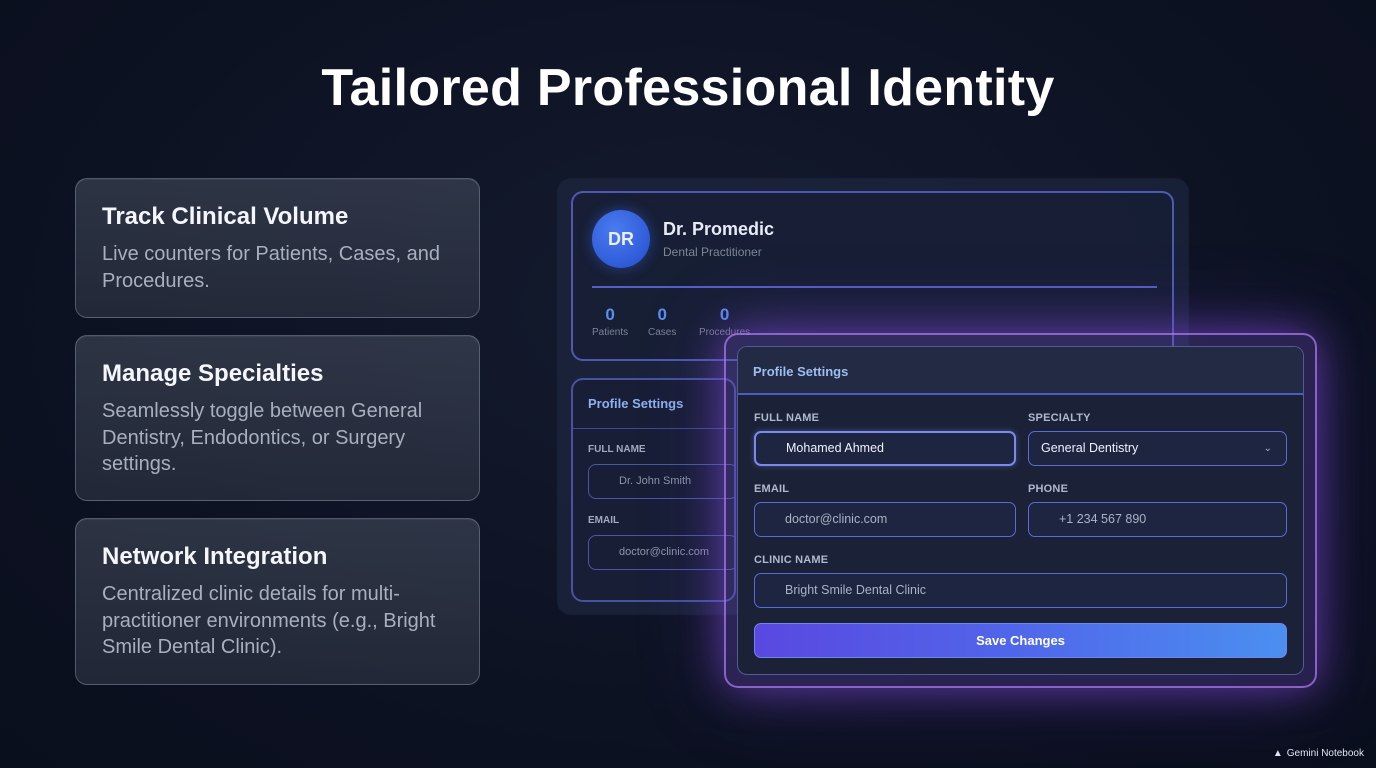 The image size is (1376, 768). I want to click on email-input: doctor@clinic.com, so click(885, 519).